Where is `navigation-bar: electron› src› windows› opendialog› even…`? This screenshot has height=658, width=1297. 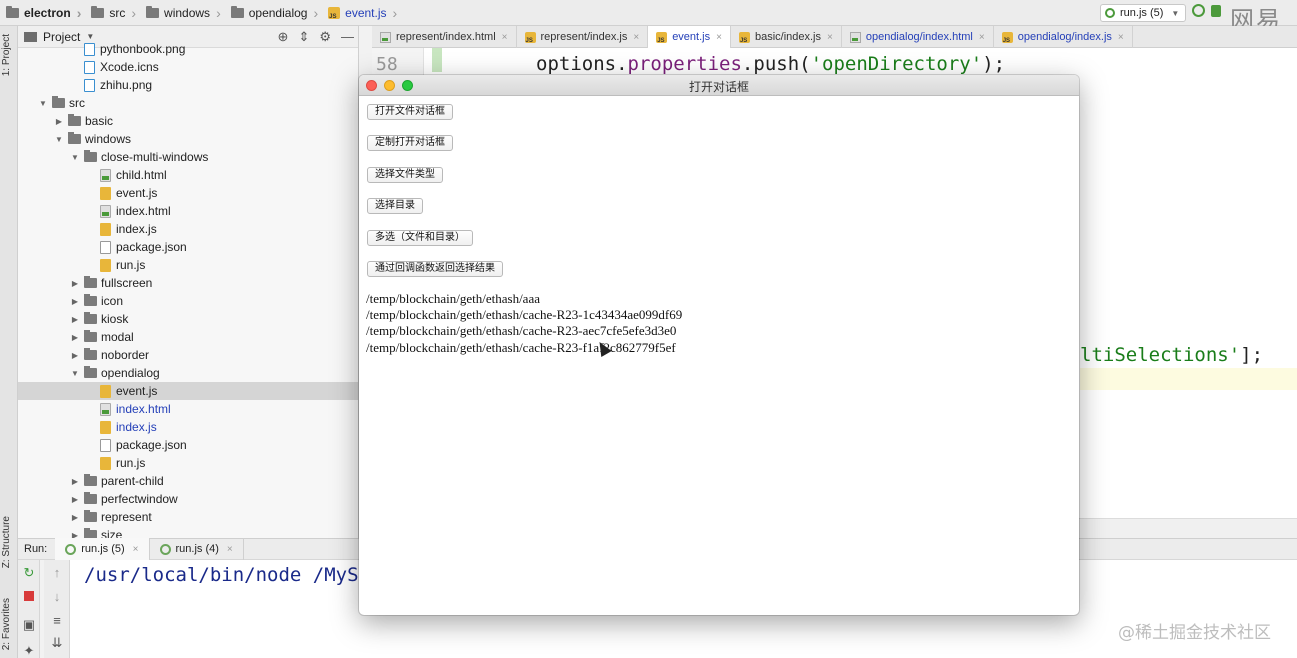
navigation-bar: electron› src› windows› opendialog› even… is located at coordinates (648, 17).